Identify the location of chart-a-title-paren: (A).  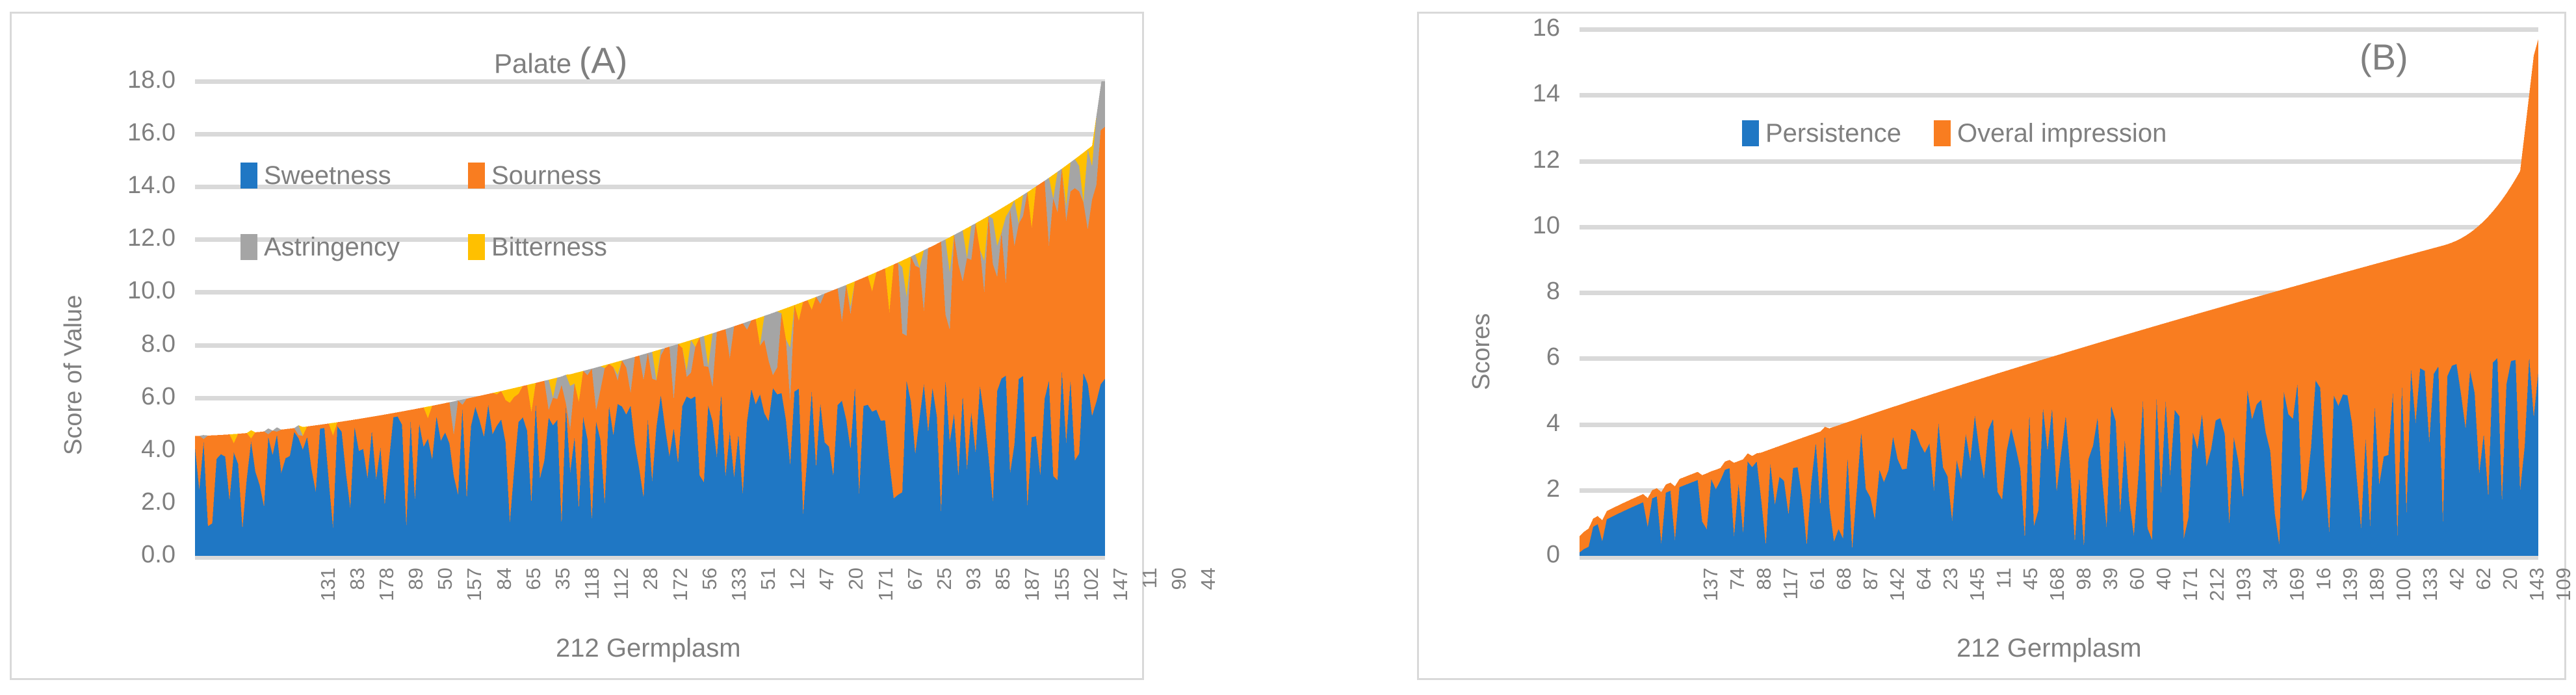
(603, 61).